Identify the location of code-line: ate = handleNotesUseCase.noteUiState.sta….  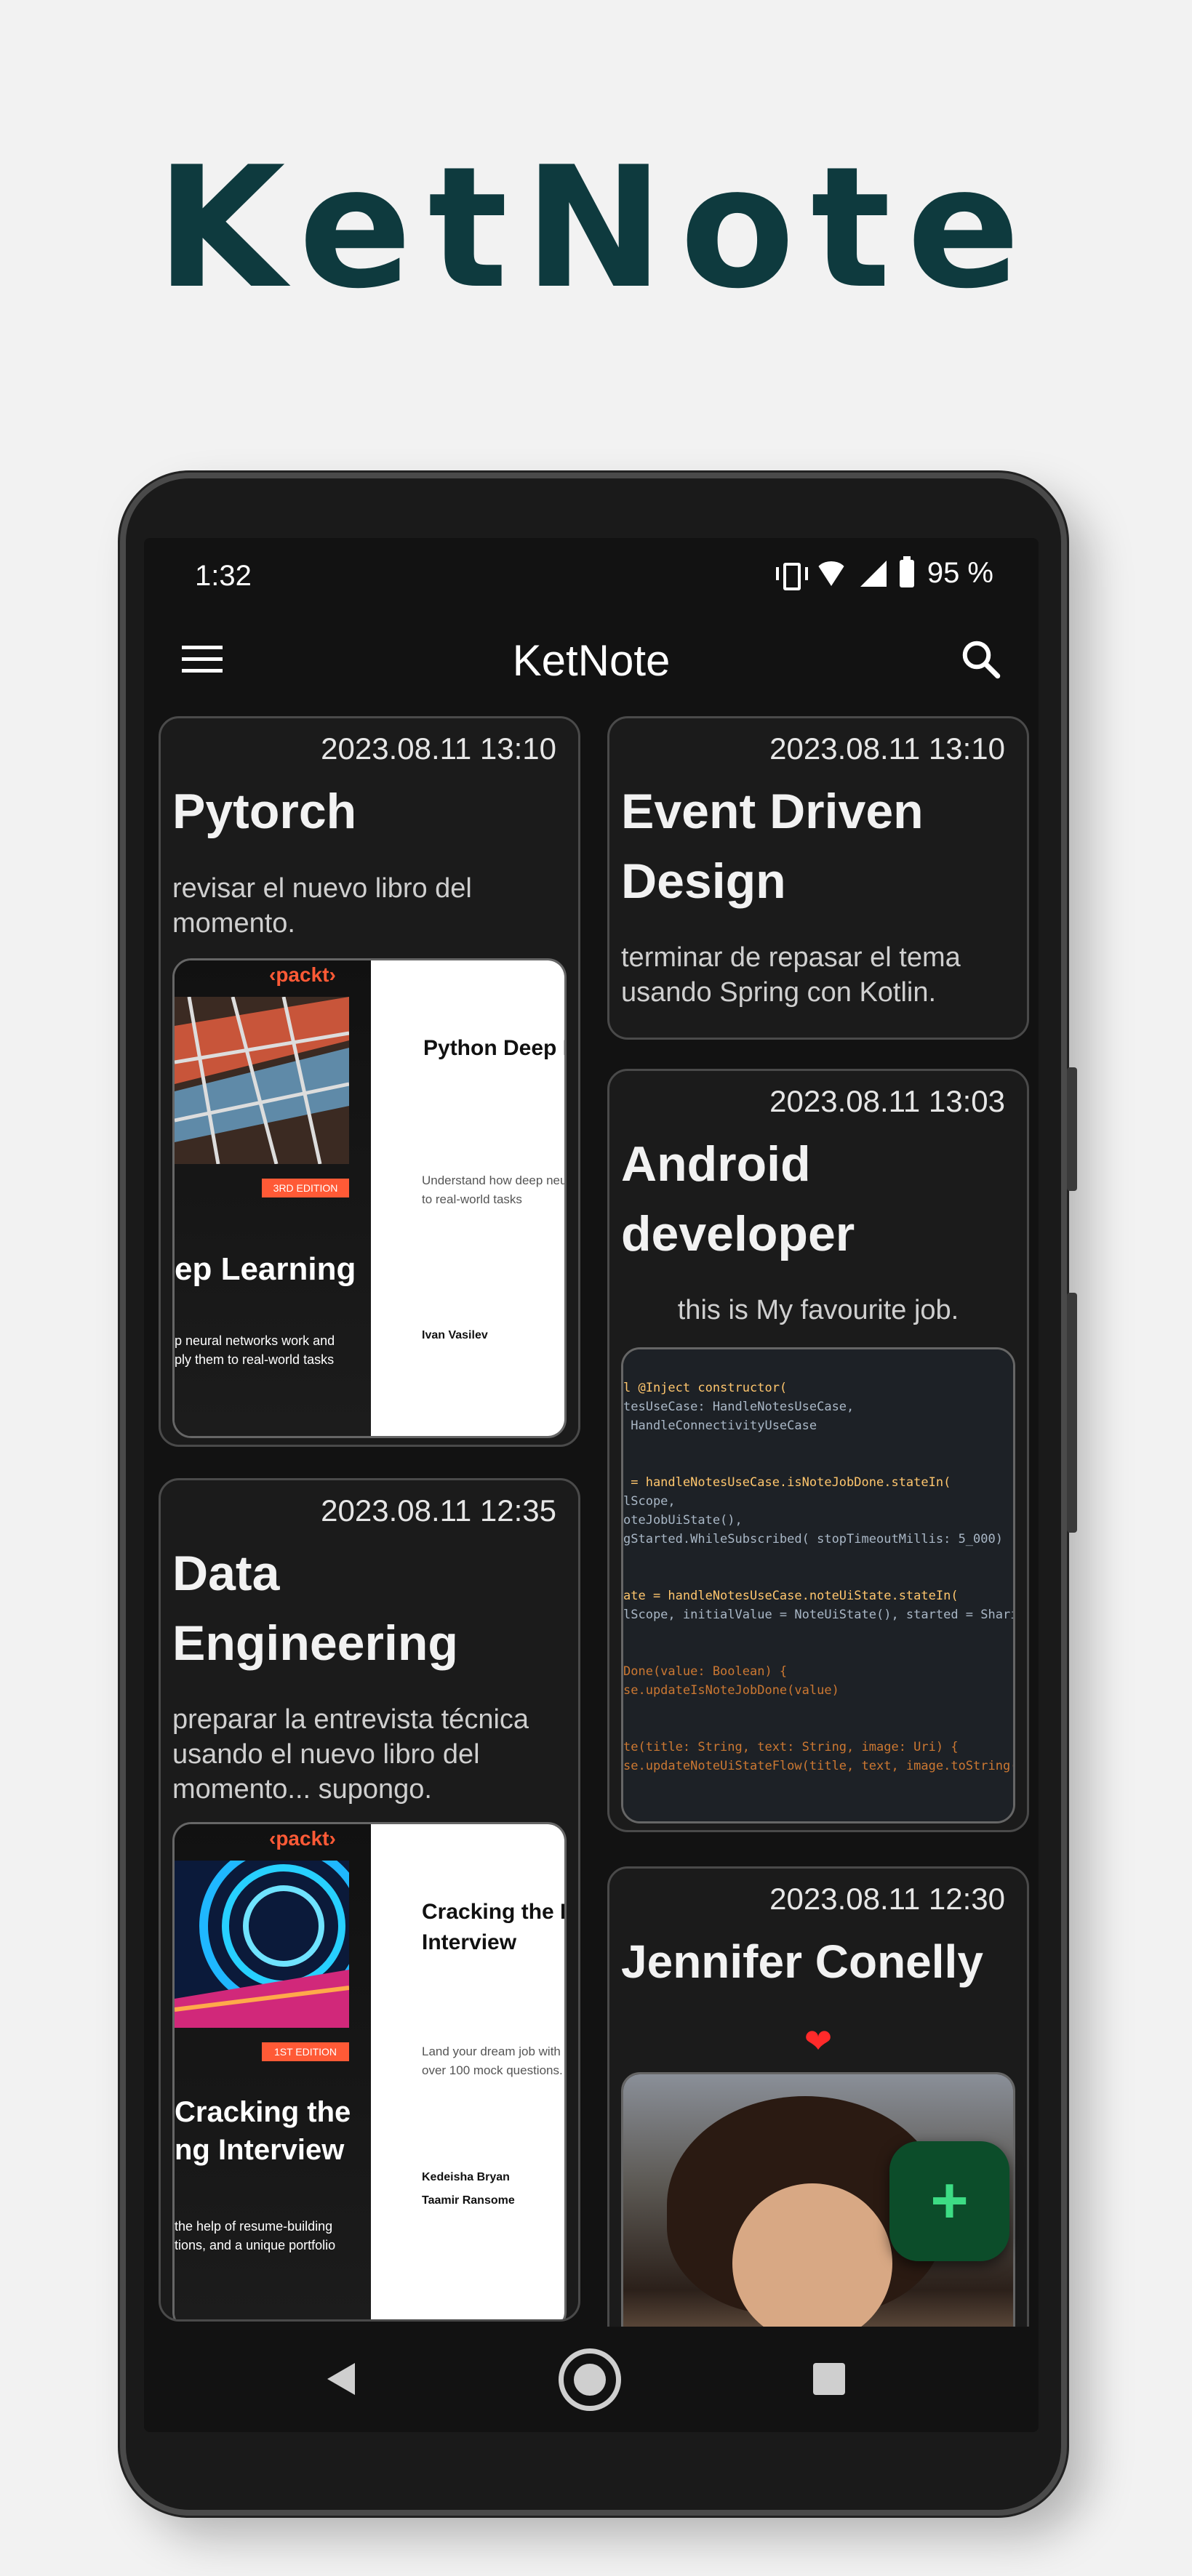
(791, 1596).